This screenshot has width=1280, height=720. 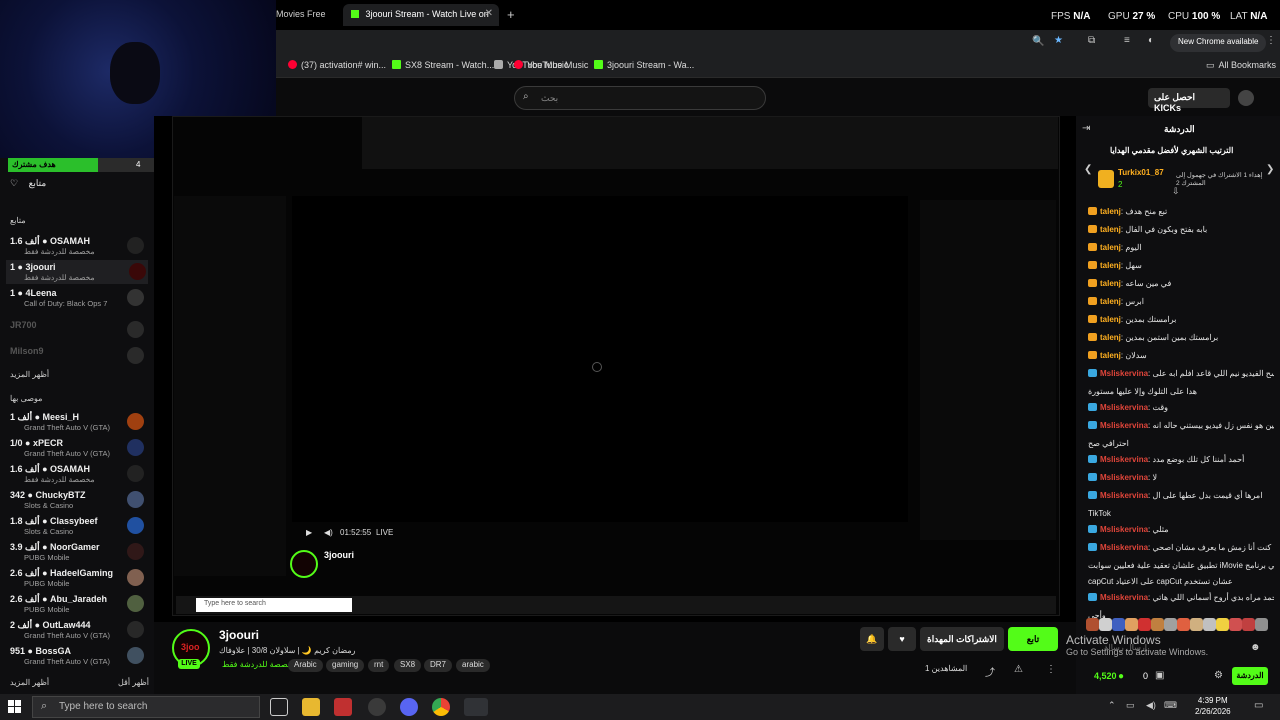 What do you see at coordinates (511, 14) in the screenshot?
I see `new-tab-button: +` at bounding box center [511, 14].